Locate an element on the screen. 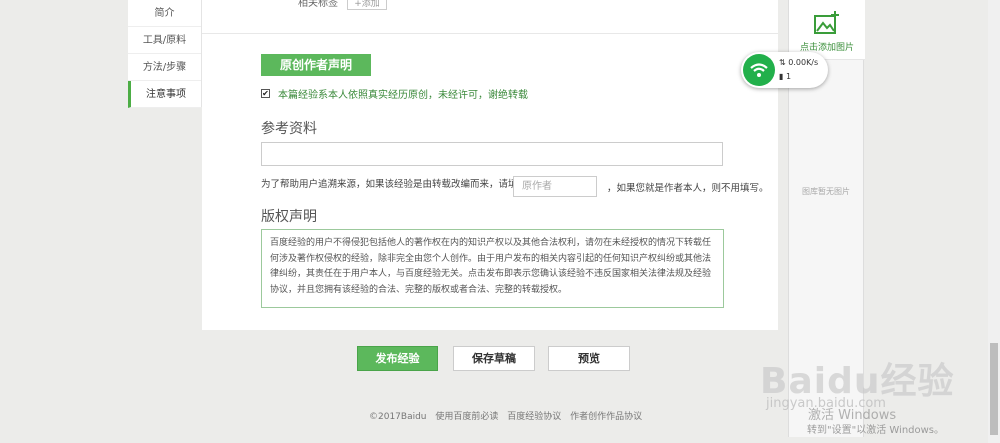 The height and width of the screenshot is (443, 1000). source-prompt: 为了帮助用户追溯来源，如果该经验是由转载改编而来，请填写 is located at coordinates (394, 184).